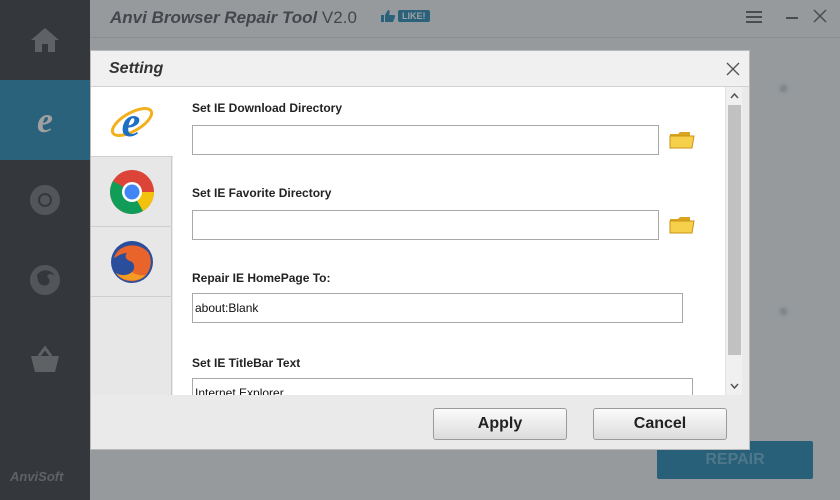  What do you see at coordinates (442, 386) in the screenshot?
I see `titlebar-text-input` at bounding box center [442, 386].